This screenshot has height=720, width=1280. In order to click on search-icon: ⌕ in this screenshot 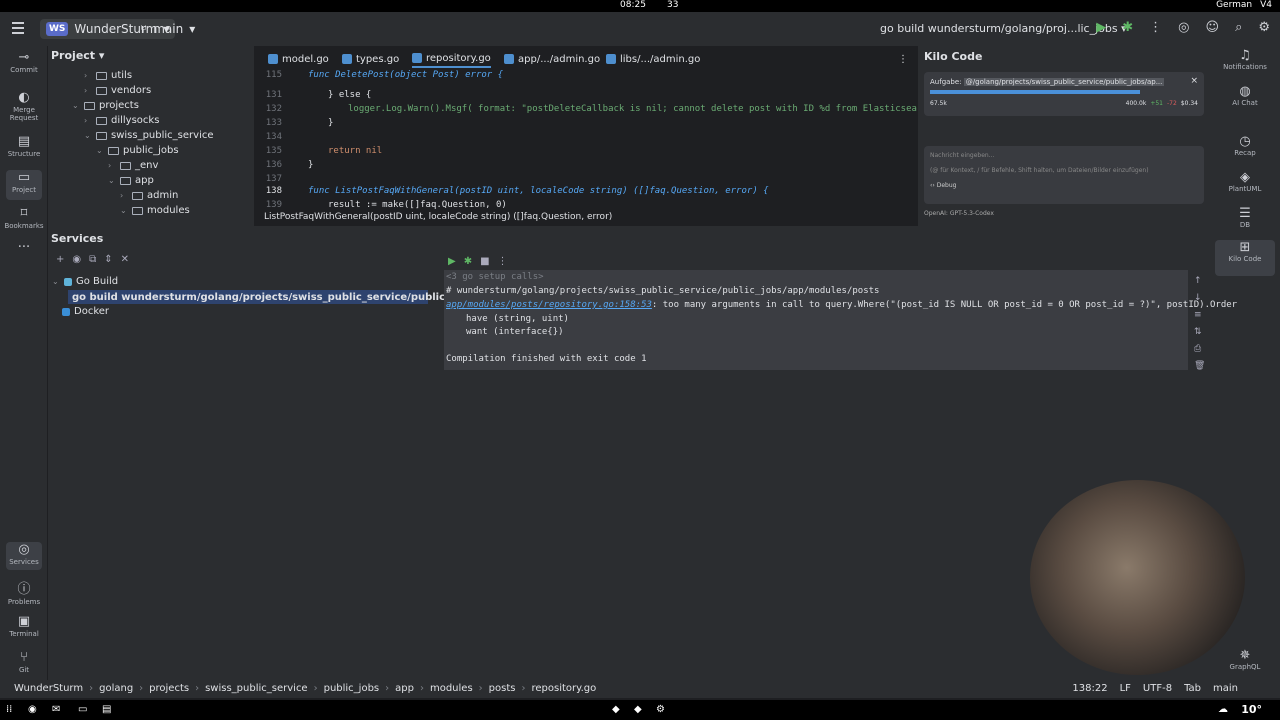, I will do `click(1238, 27)`.